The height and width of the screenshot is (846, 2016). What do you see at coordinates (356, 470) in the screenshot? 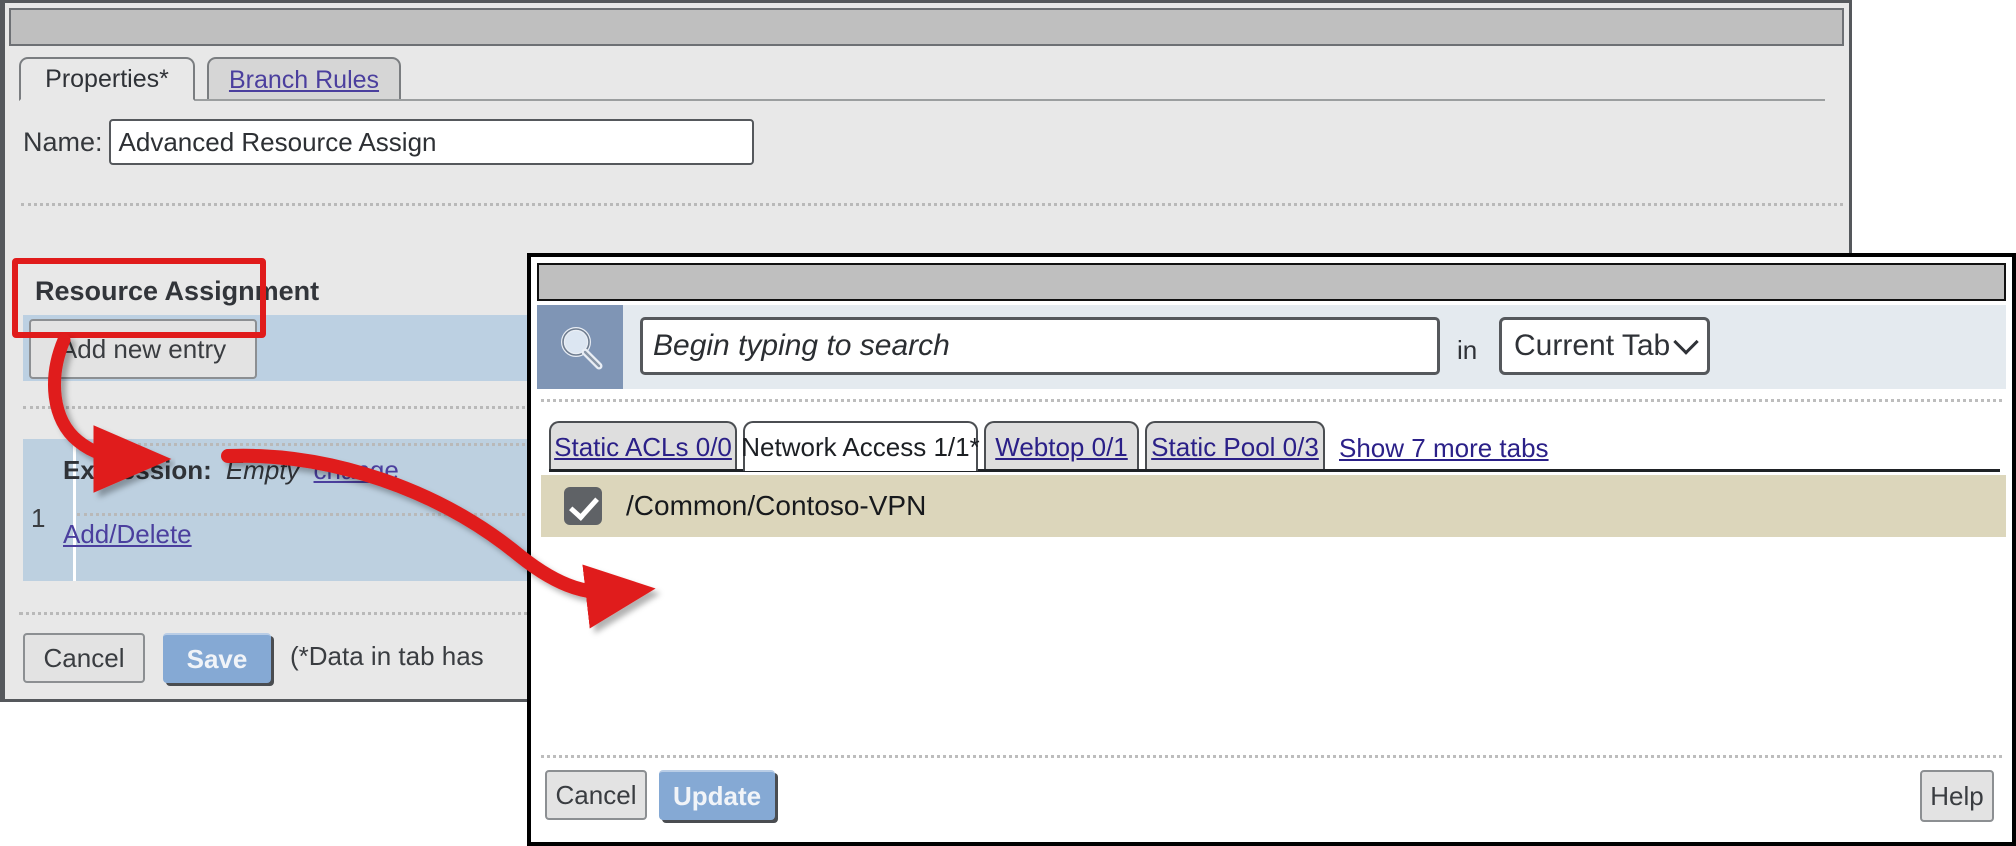
I see `expression-change-link: change` at bounding box center [356, 470].